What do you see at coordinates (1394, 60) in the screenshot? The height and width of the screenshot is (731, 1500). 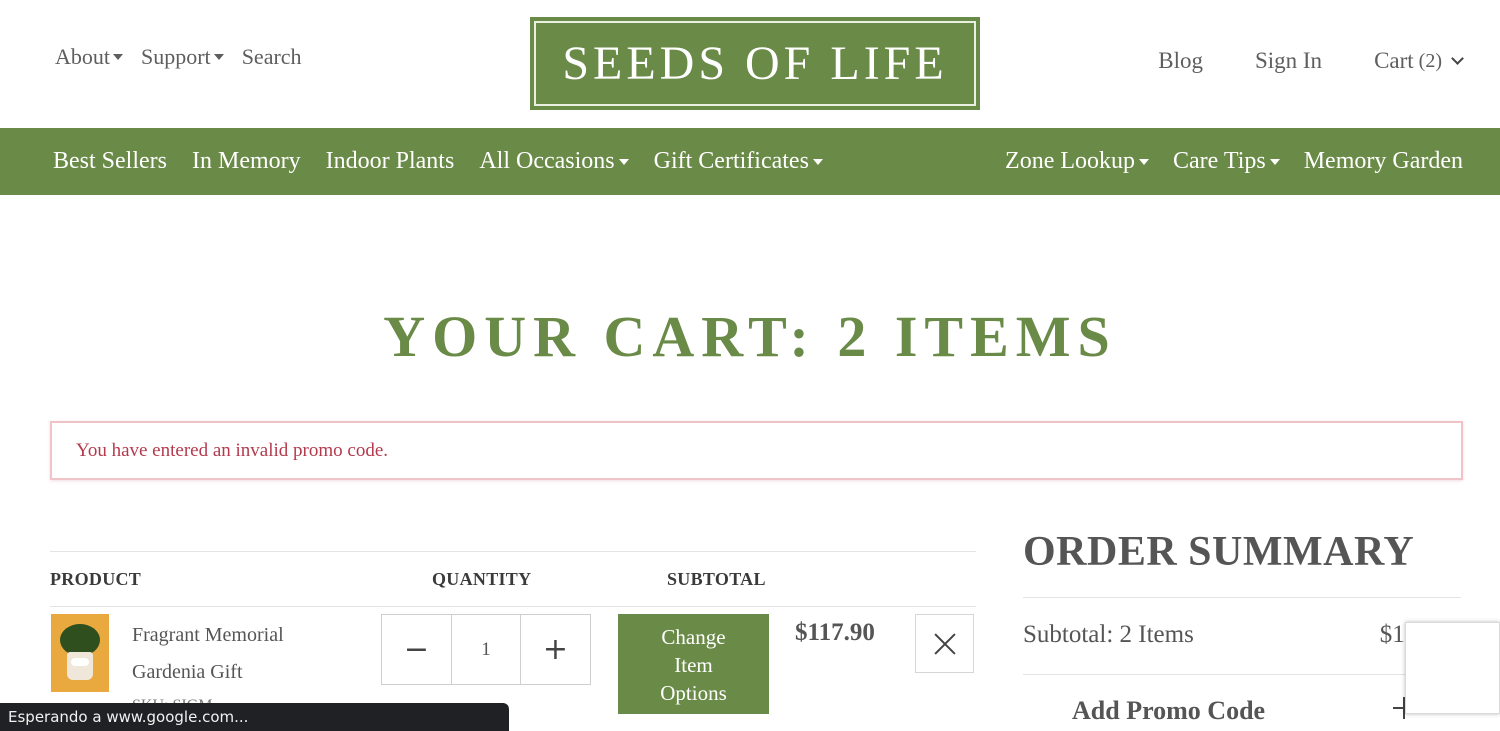 I see `cart-label: Cart` at bounding box center [1394, 60].